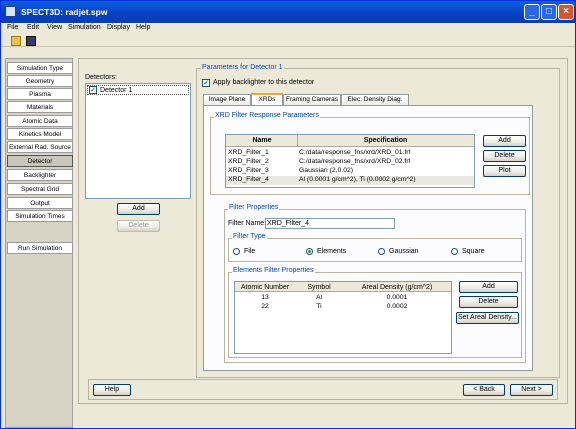 The height and width of the screenshot is (429, 576). I want to click on title-bar: SPECT3D: radjet.spw _ □ ×, so click(288, 12).